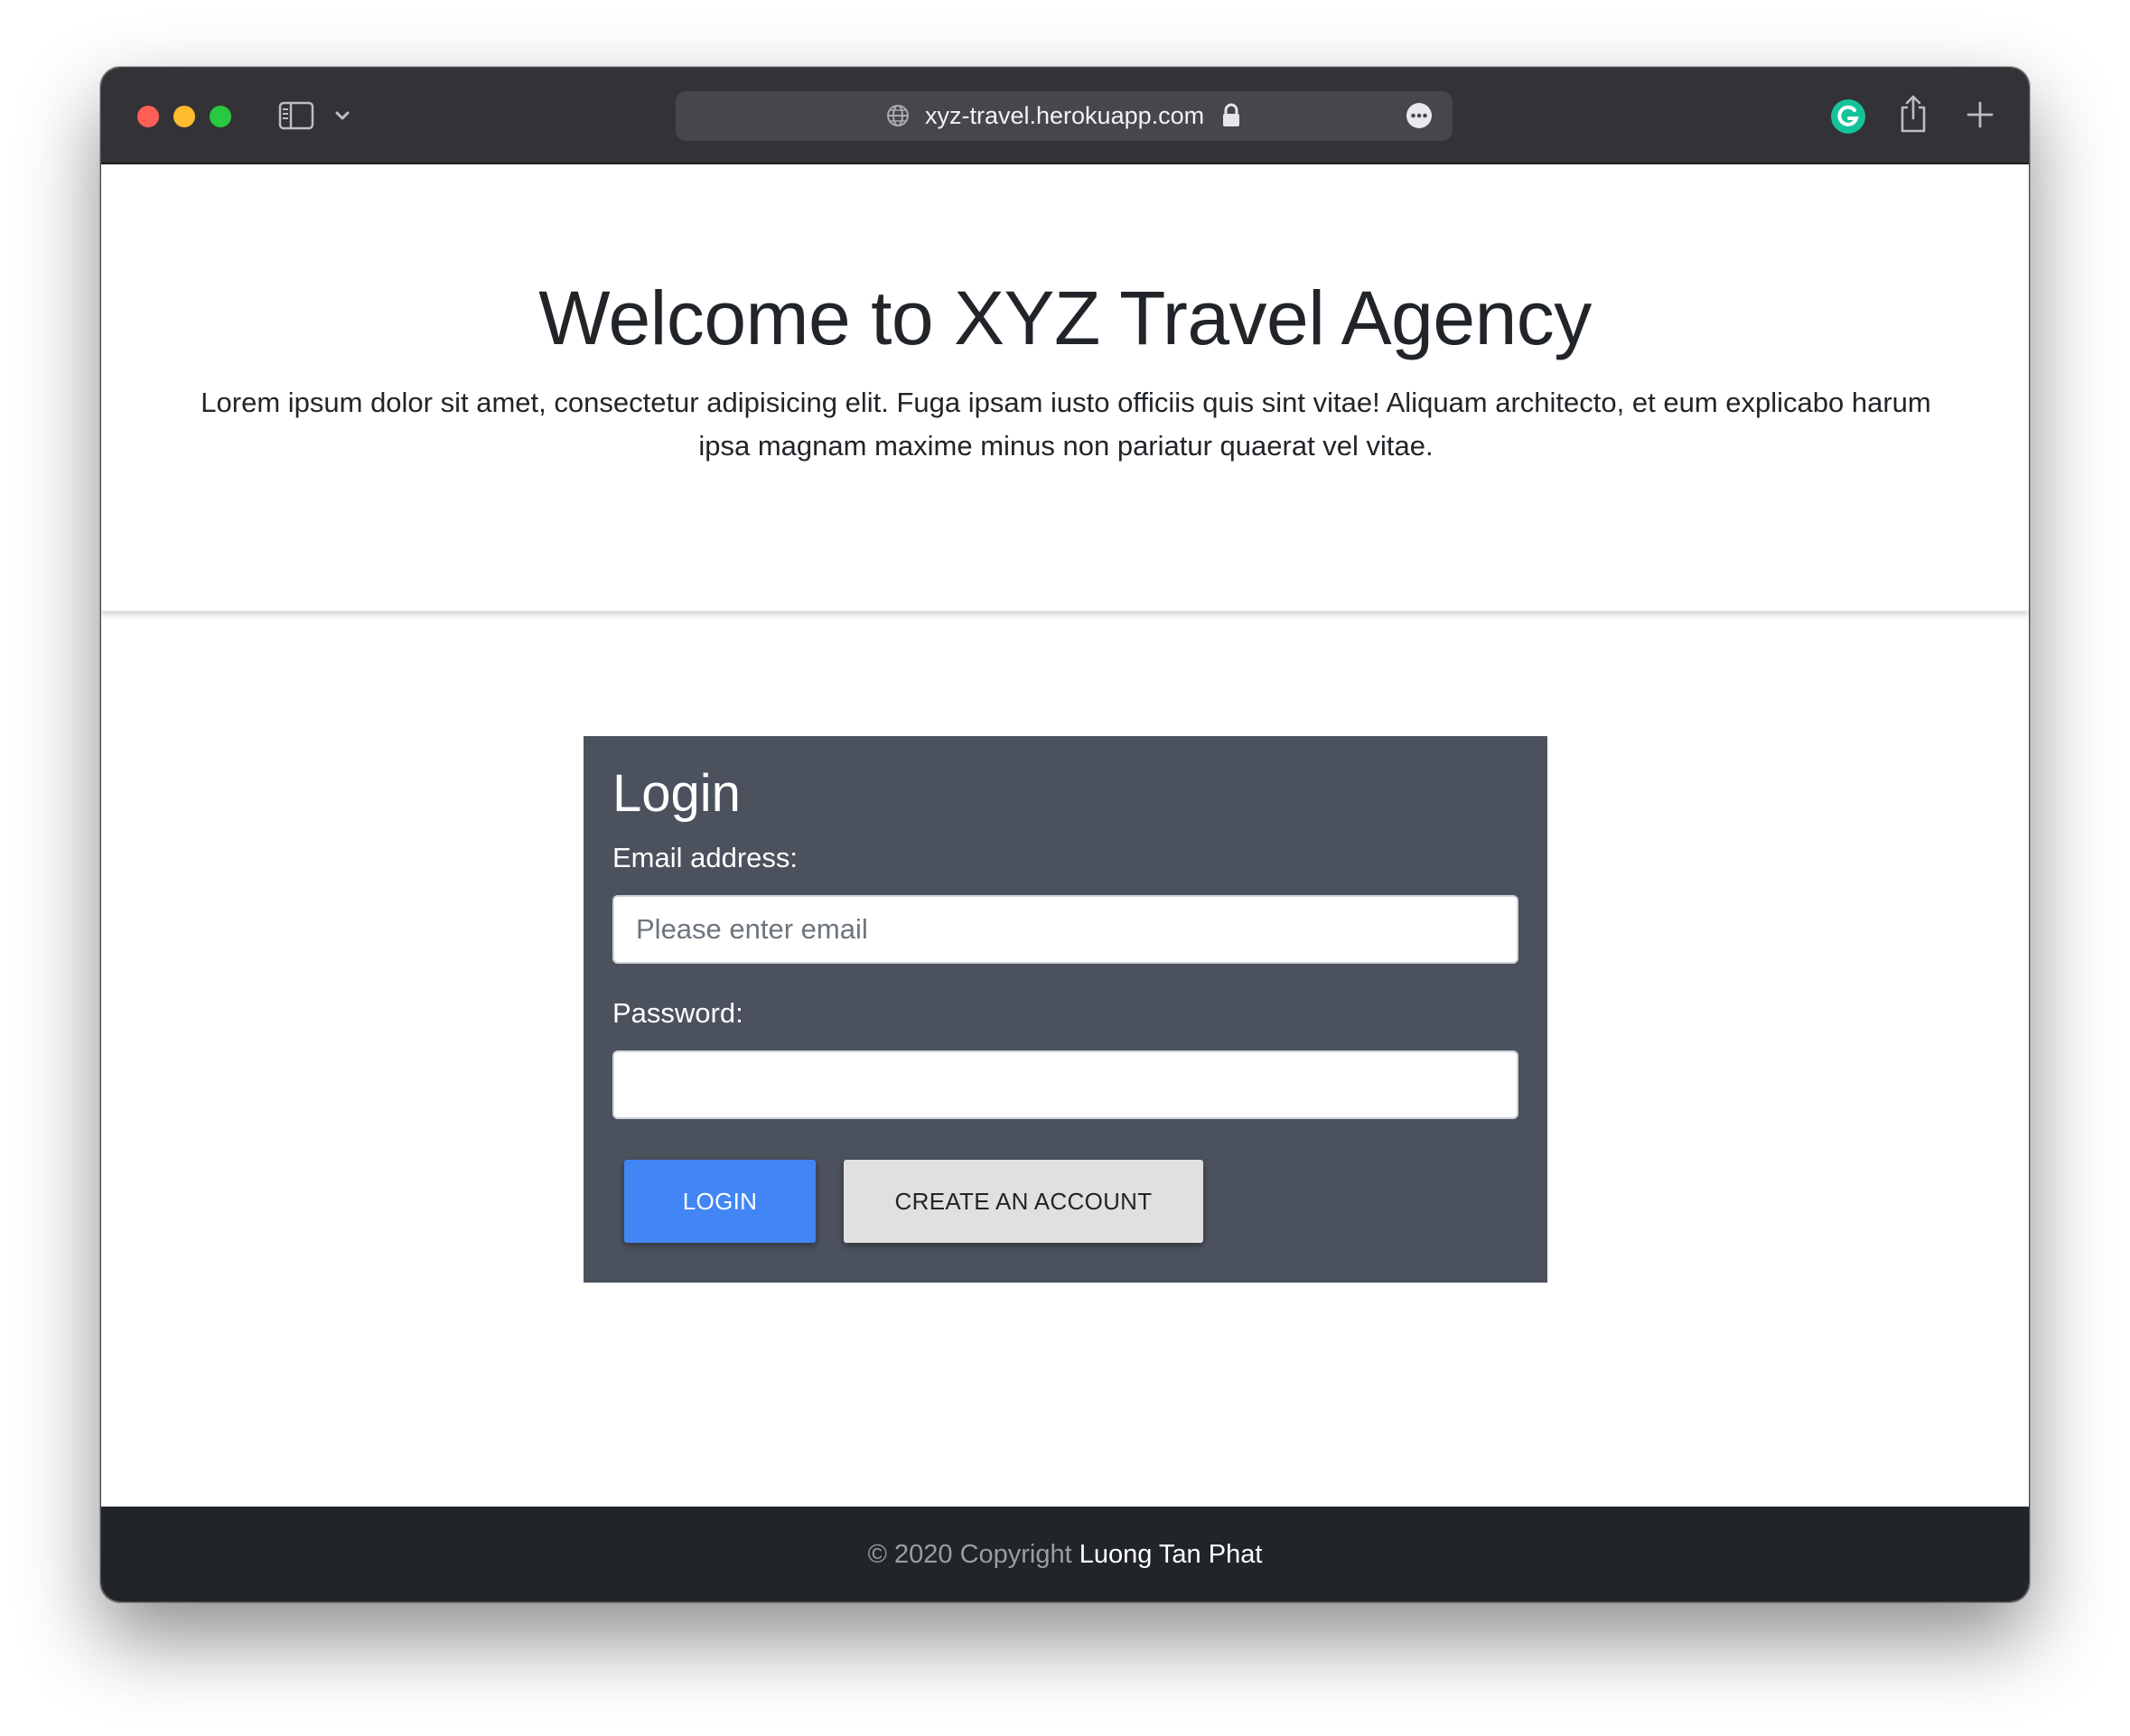  Describe the element at coordinates (1848, 116) in the screenshot. I see `grammarly-icon` at that location.